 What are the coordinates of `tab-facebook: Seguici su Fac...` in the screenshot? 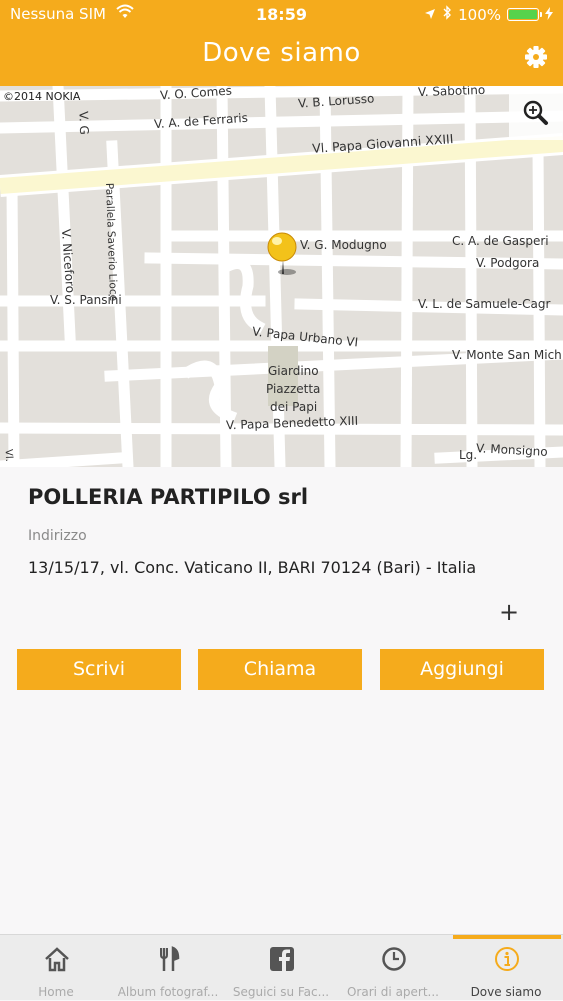 It's located at (281, 970).